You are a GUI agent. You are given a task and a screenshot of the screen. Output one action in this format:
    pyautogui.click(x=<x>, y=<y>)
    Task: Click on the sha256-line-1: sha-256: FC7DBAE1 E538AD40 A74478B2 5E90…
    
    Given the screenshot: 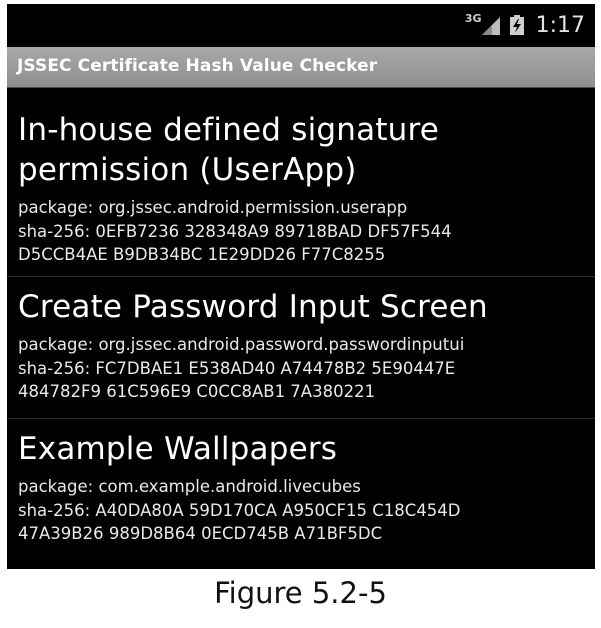 What is the action you would take?
    pyautogui.click(x=237, y=368)
    